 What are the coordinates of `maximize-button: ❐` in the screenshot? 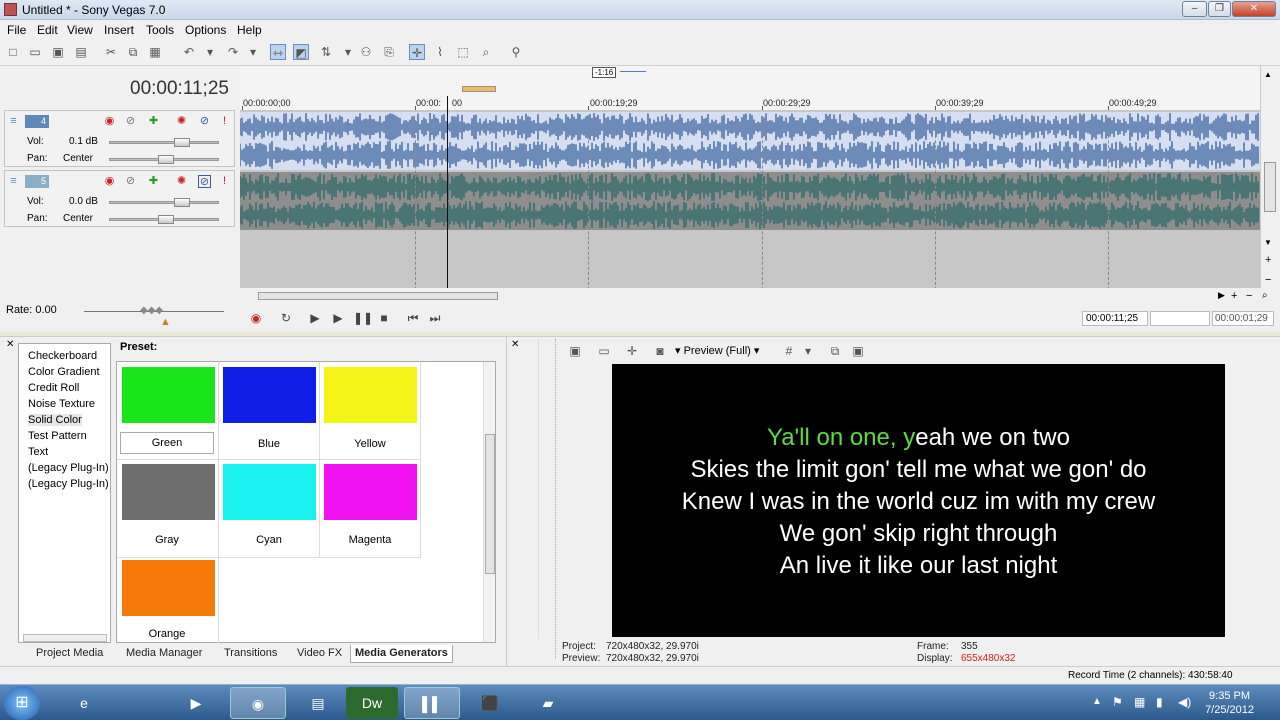 It's located at (1219, 9).